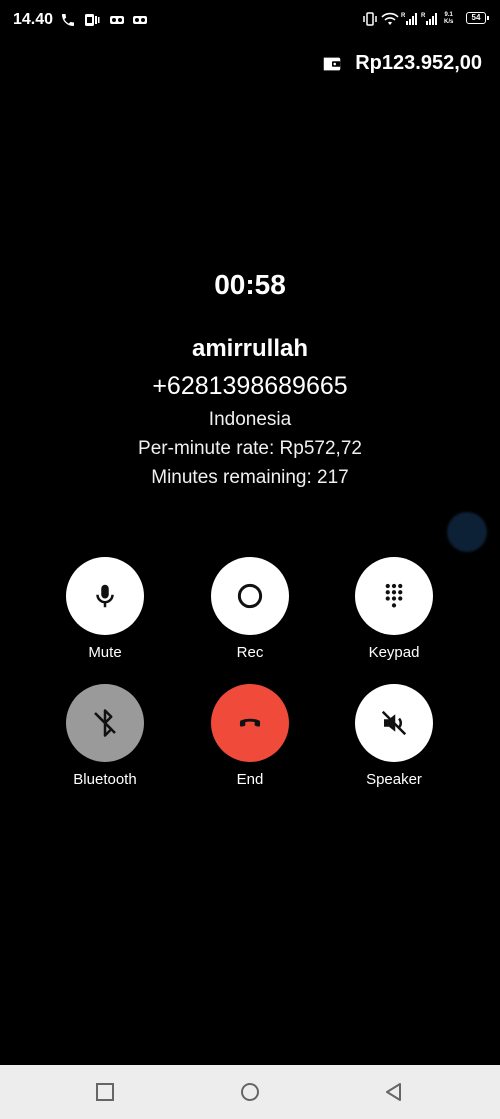 The width and height of the screenshot is (500, 1119). What do you see at coordinates (117, 20) in the screenshot?
I see `vr-glasses-icon` at bounding box center [117, 20].